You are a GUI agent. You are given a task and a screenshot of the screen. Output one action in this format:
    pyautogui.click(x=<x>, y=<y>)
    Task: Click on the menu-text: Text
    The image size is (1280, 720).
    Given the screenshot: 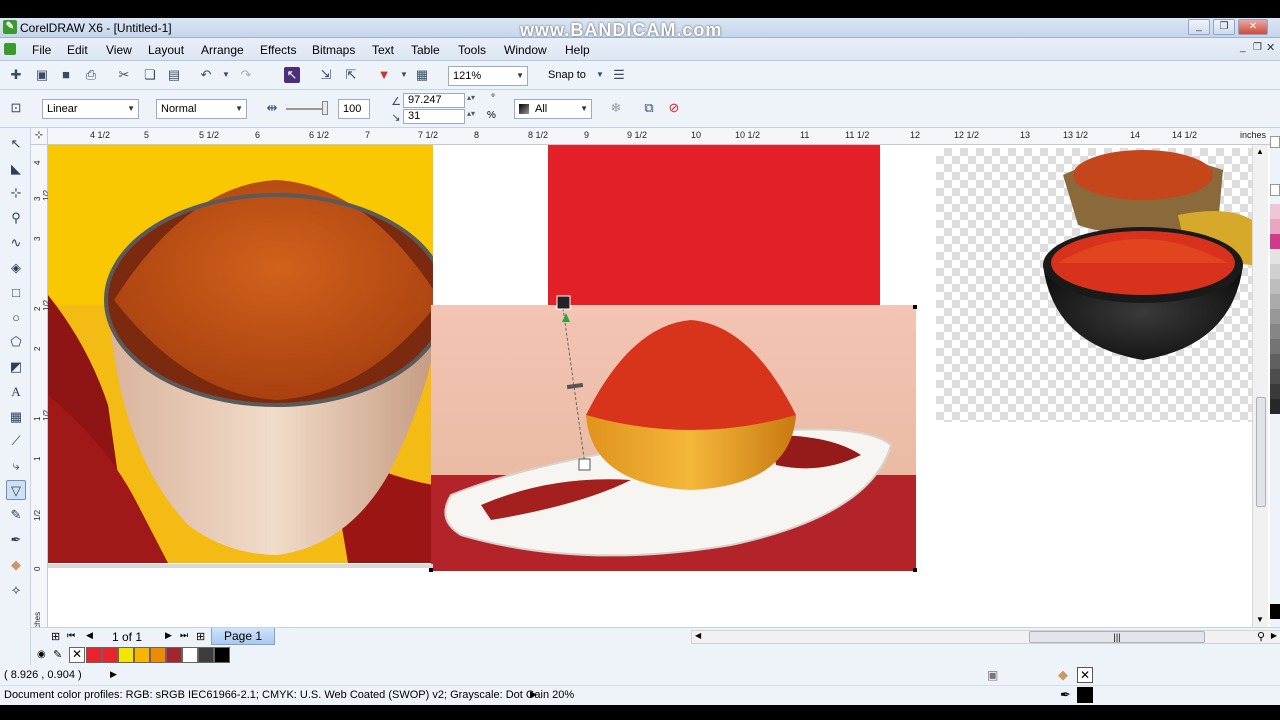 What is the action you would take?
    pyautogui.click(x=383, y=50)
    